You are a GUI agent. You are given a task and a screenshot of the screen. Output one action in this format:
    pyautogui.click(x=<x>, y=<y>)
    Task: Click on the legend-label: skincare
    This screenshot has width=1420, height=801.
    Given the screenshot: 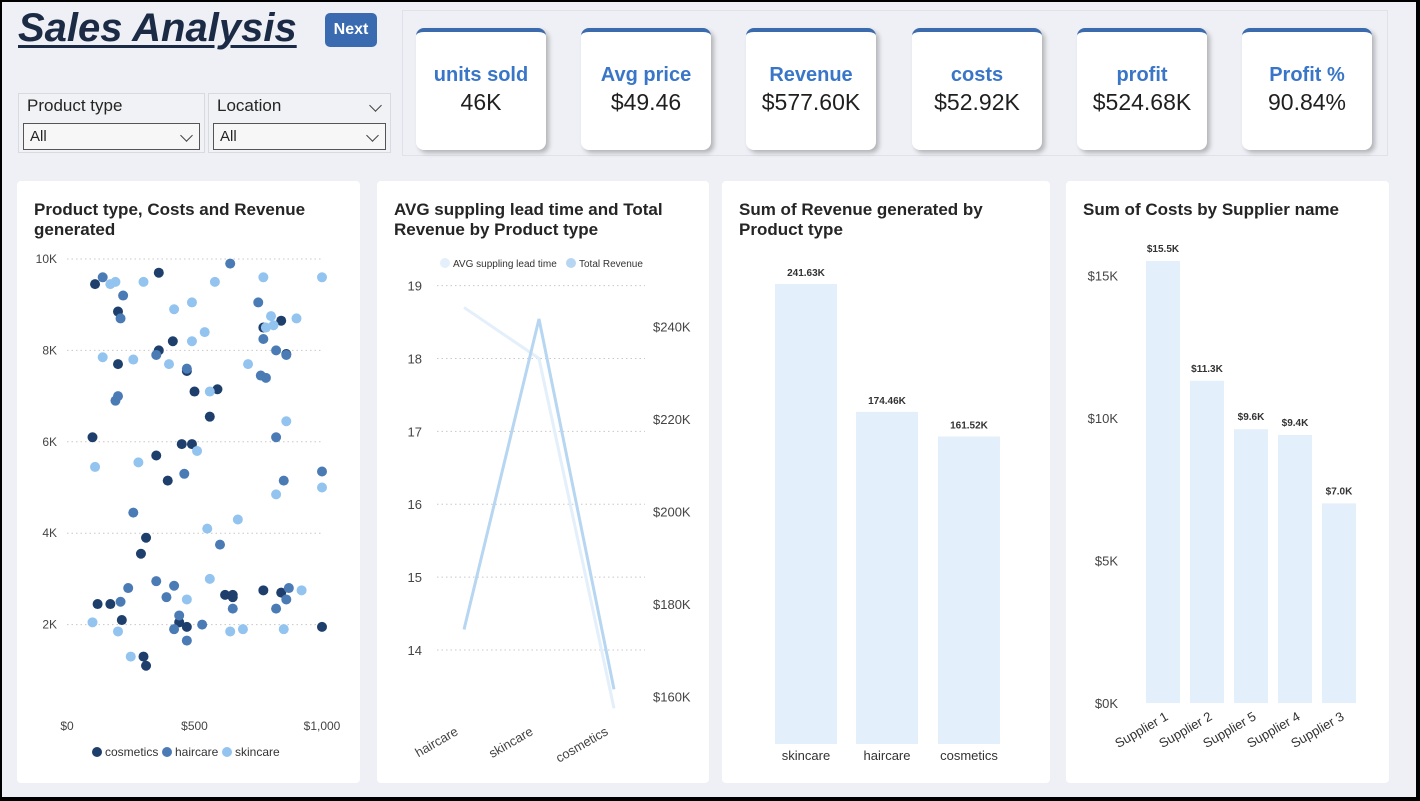 What is the action you would take?
    pyautogui.click(x=257, y=752)
    